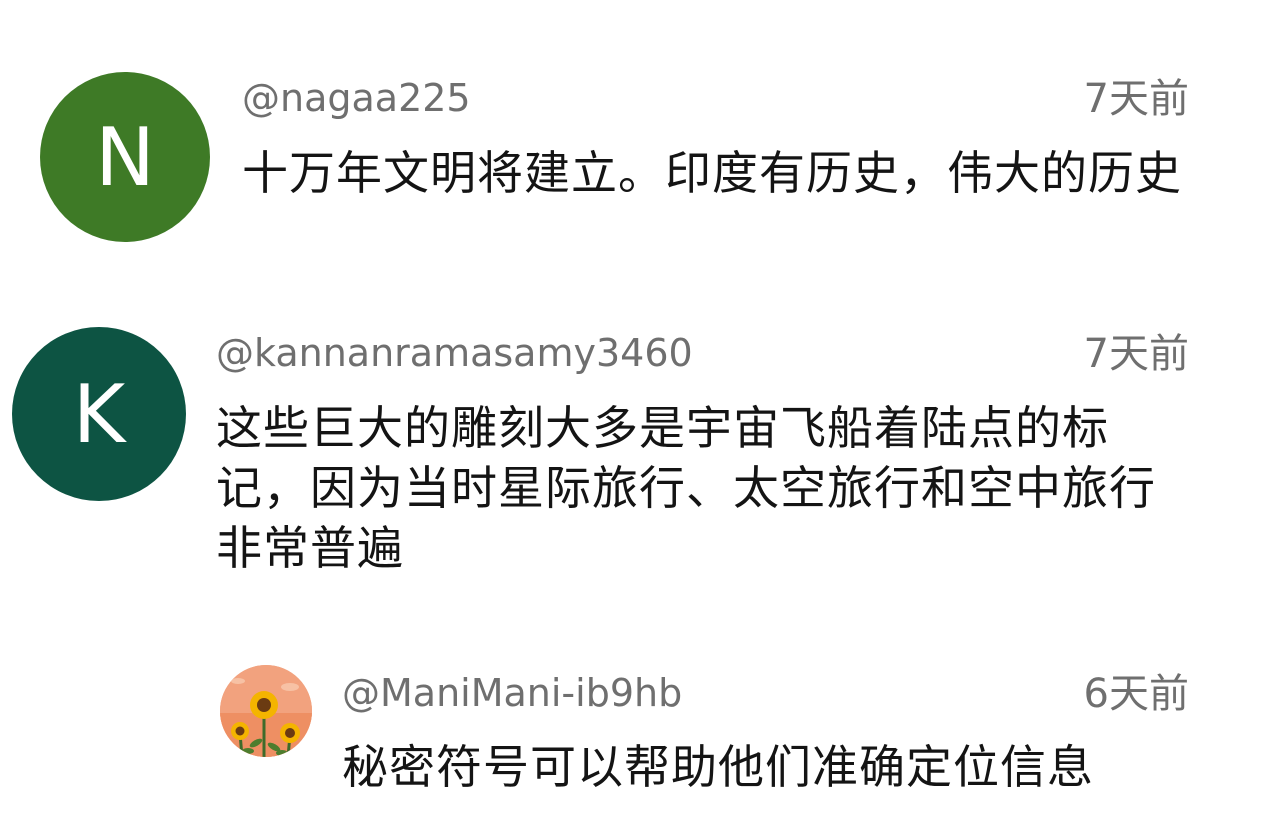  Describe the element at coordinates (718, 767) in the screenshot. I see `comment-text: 秘密符号可以帮助他们准确定位信息` at that location.